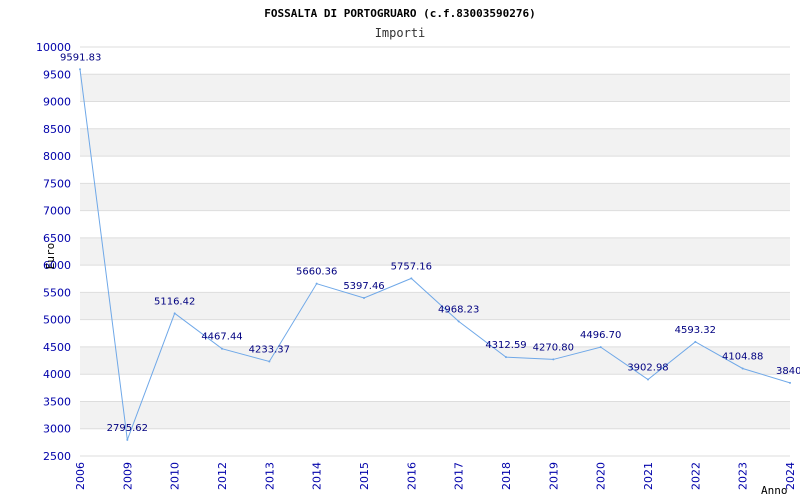 Image resolution: width=800 pixels, height=500 pixels. Describe the element at coordinates (80, 57) in the screenshot. I see `data-label: 9591.83` at that location.